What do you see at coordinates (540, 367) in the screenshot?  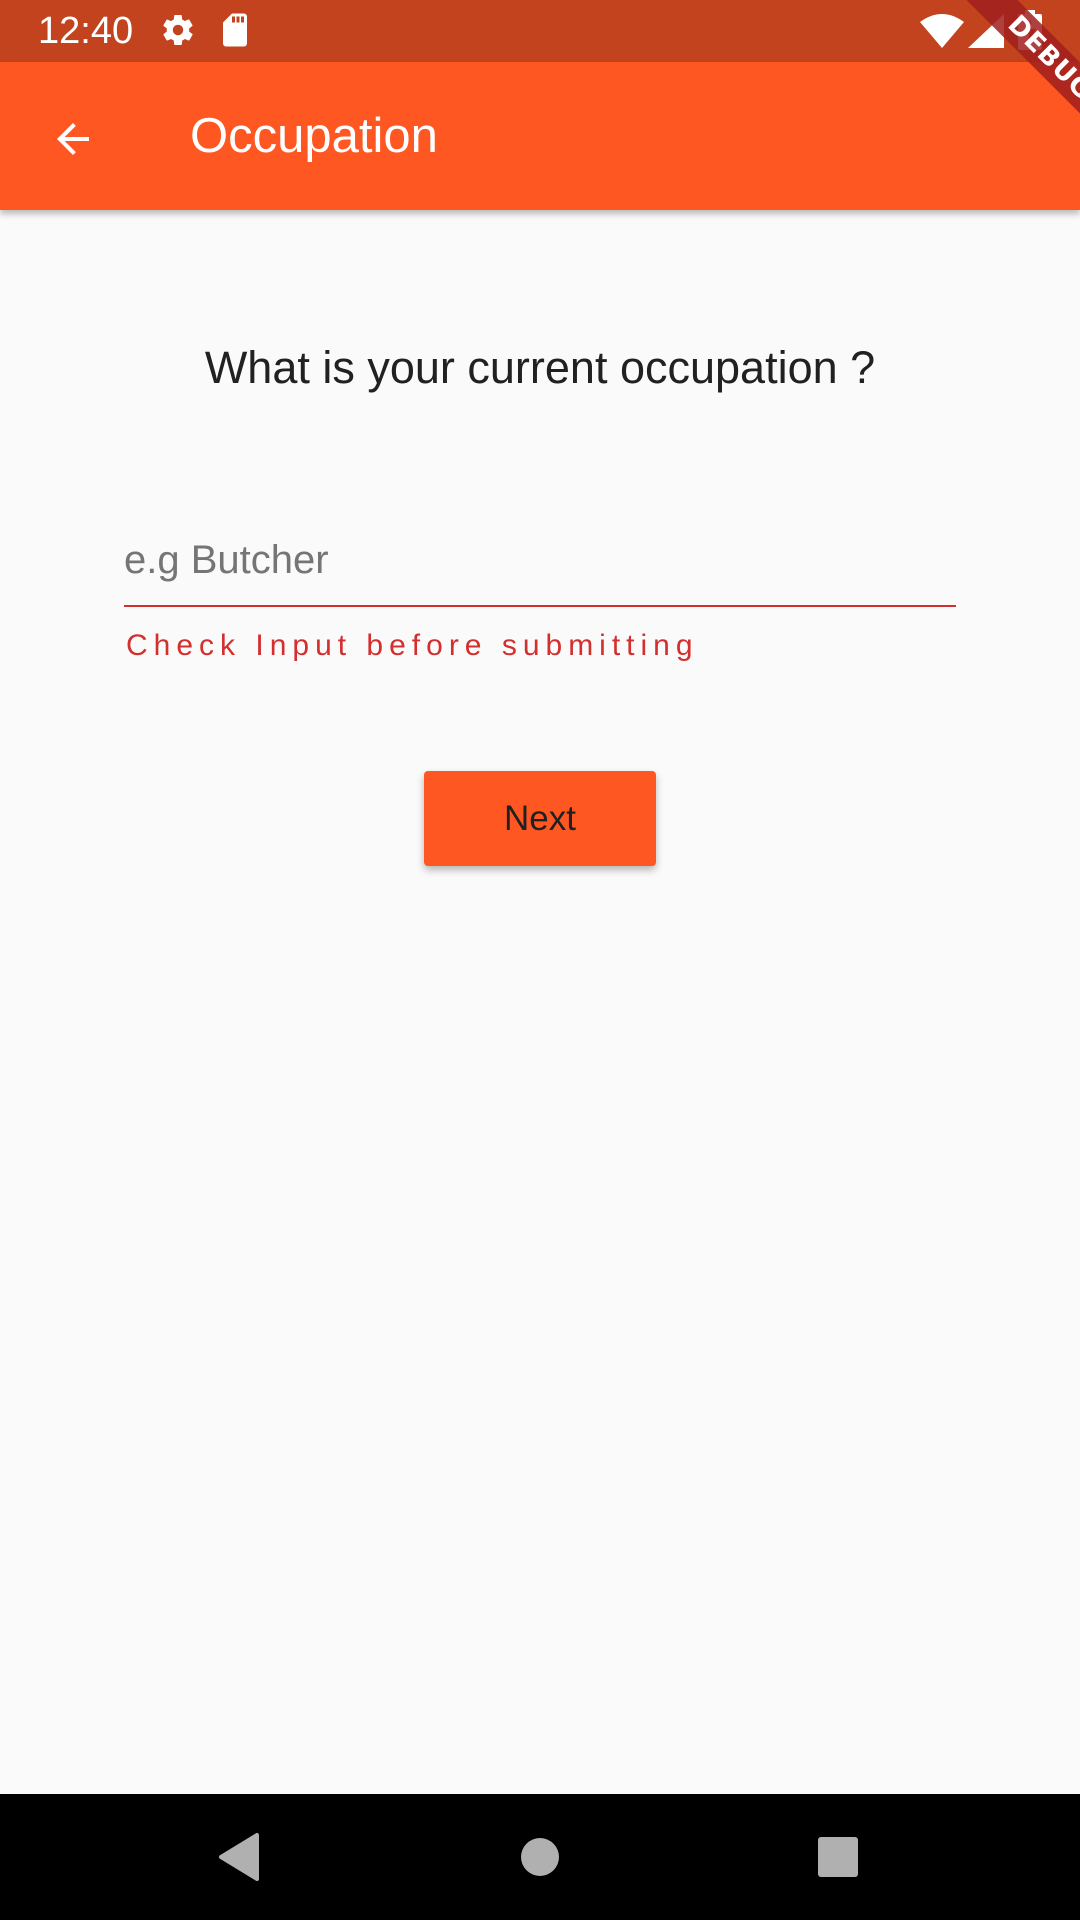 I see `question-text: What is your current occupation ?` at bounding box center [540, 367].